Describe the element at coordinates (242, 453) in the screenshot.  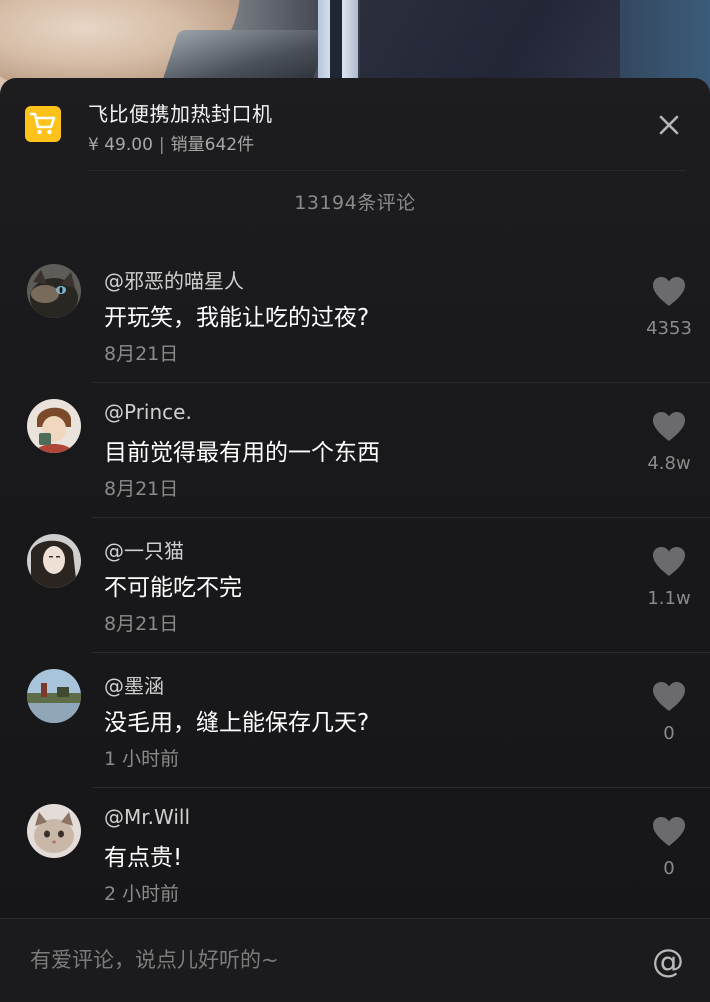
I see `comment-text: 目前觉得最有用的一个东西` at that location.